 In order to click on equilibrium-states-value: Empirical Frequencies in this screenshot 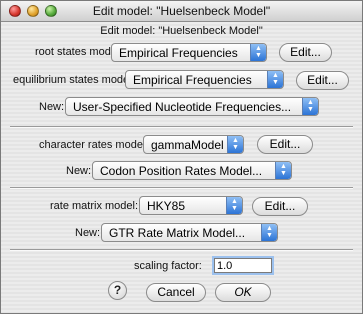, I will do `click(192, 80)`.